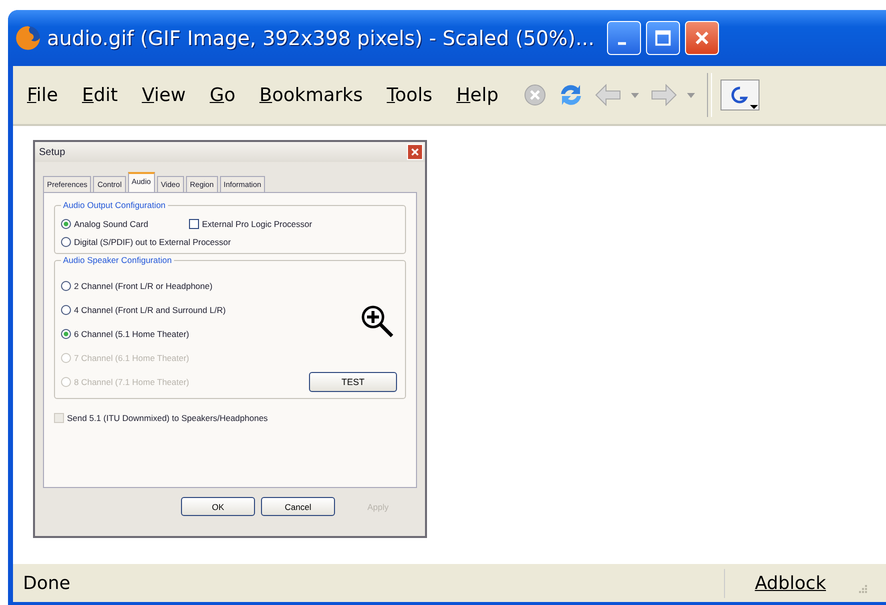  I want to click on menu-item: Go, so click(223, 95).